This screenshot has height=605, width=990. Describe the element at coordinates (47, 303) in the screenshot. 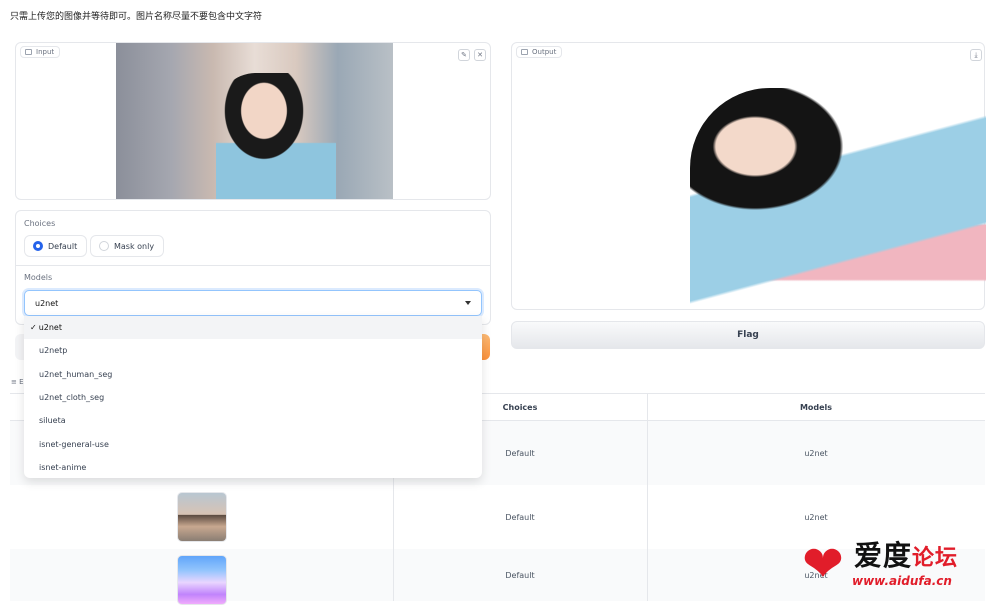

I see `models-select-value: u2net` at that location.